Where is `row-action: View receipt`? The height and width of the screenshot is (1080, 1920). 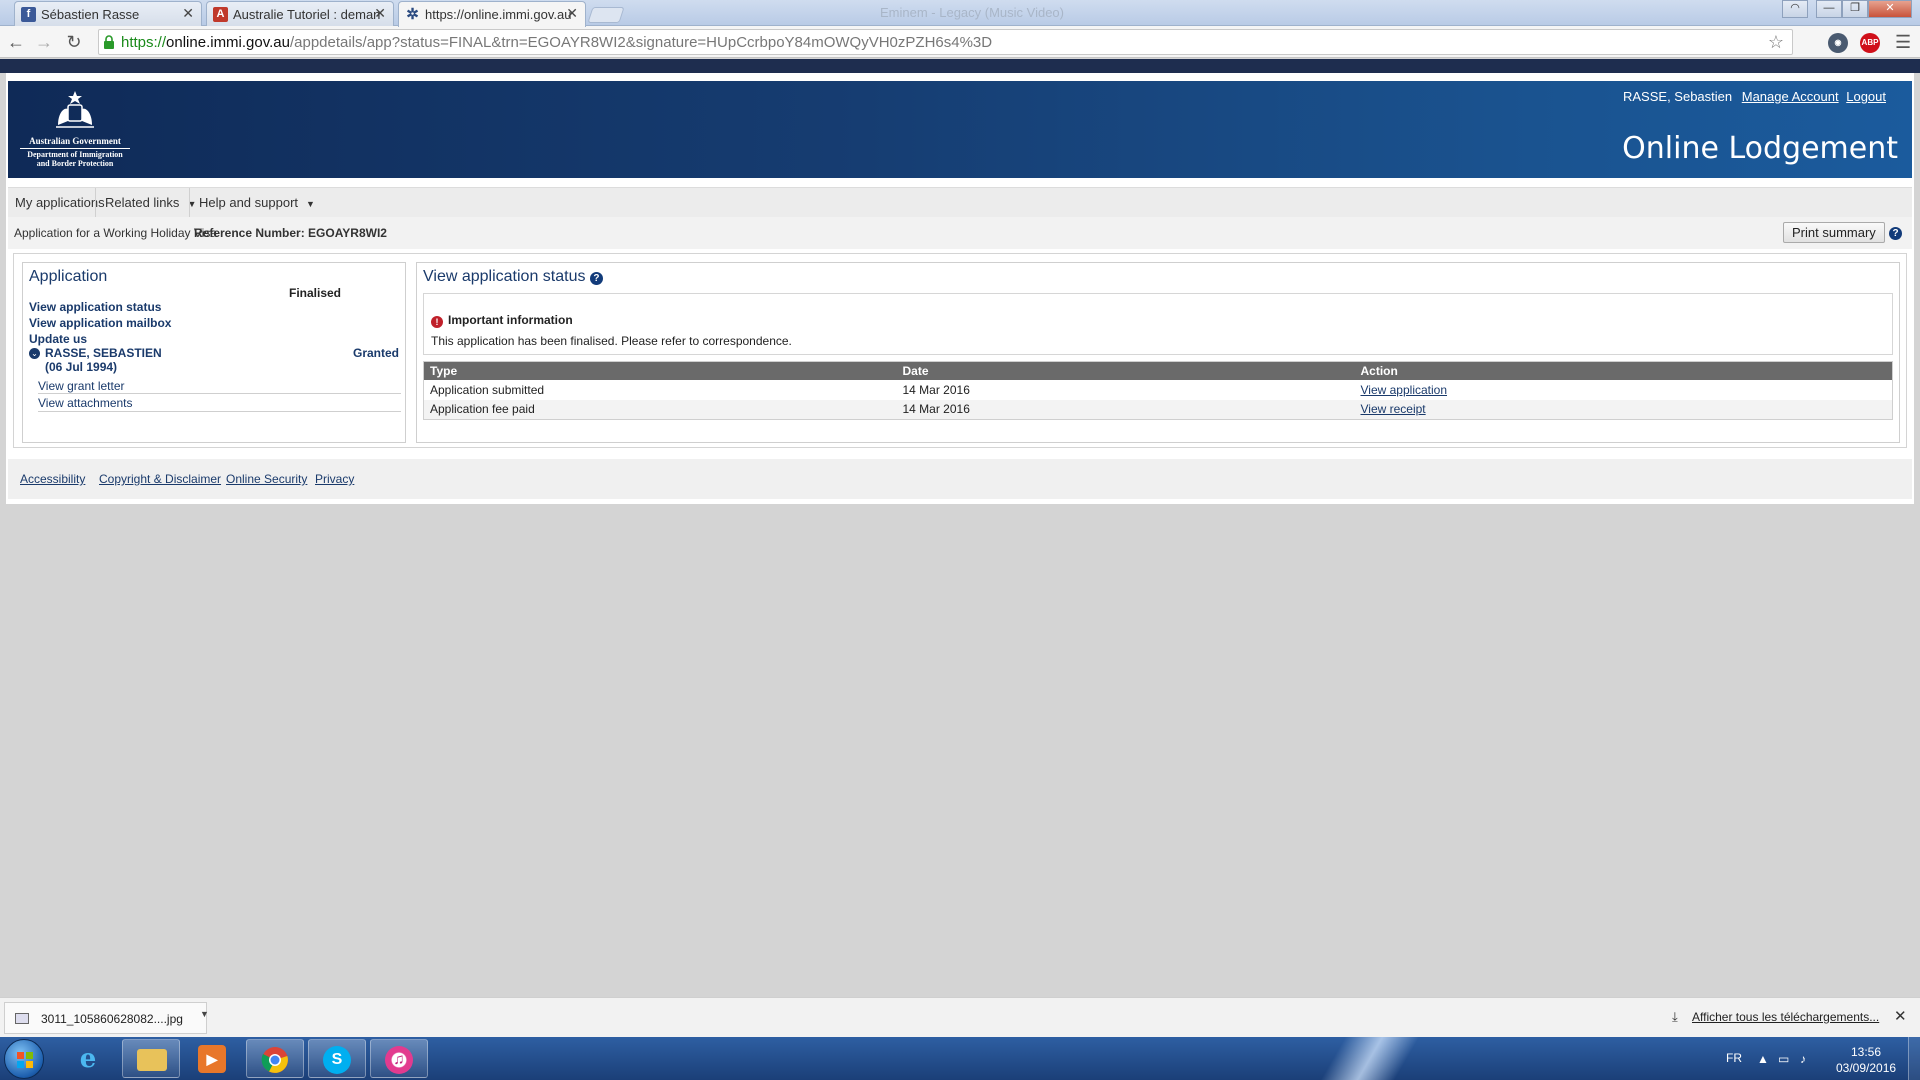 row-action: View receipt is located at coordinates (1623, 409).